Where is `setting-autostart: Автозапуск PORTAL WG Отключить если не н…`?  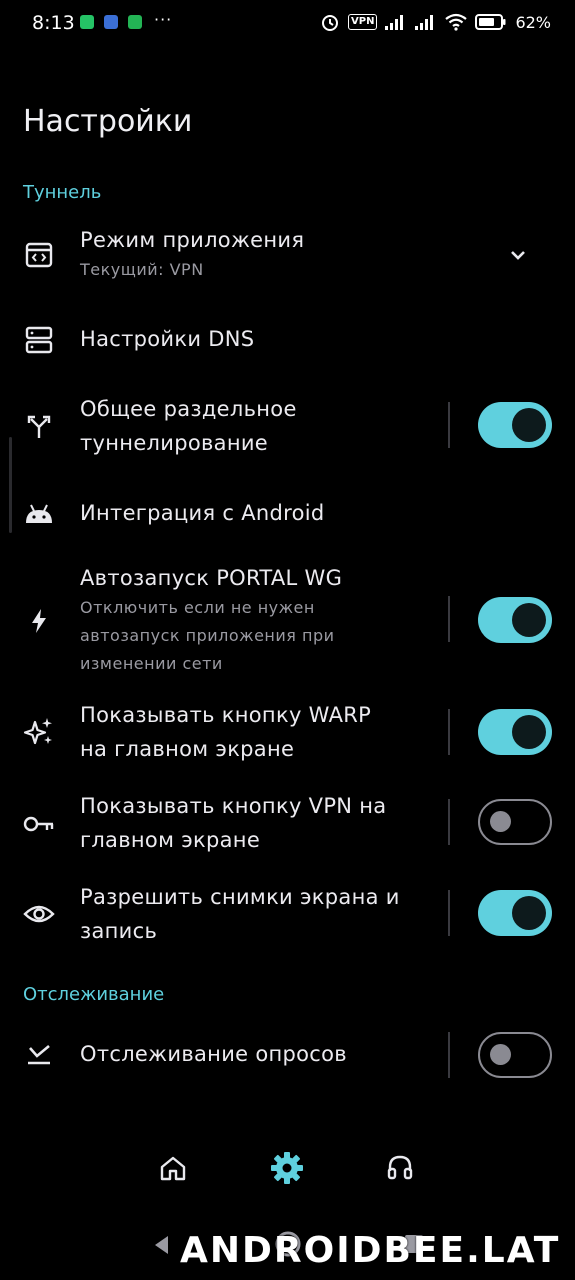 setting-autostart: Автозапуск PORTAL WG Отключить если не н… is located at coordinates (287, 620).